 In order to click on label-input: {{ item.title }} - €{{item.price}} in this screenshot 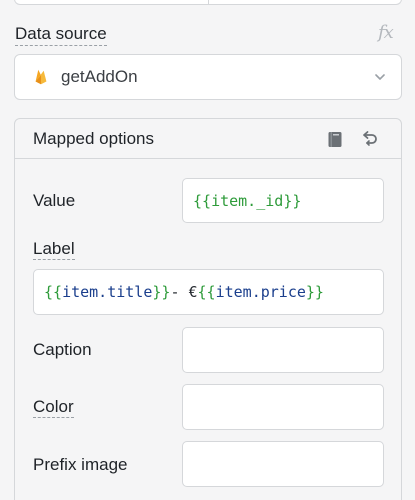, I will do `click(208, 292)`.